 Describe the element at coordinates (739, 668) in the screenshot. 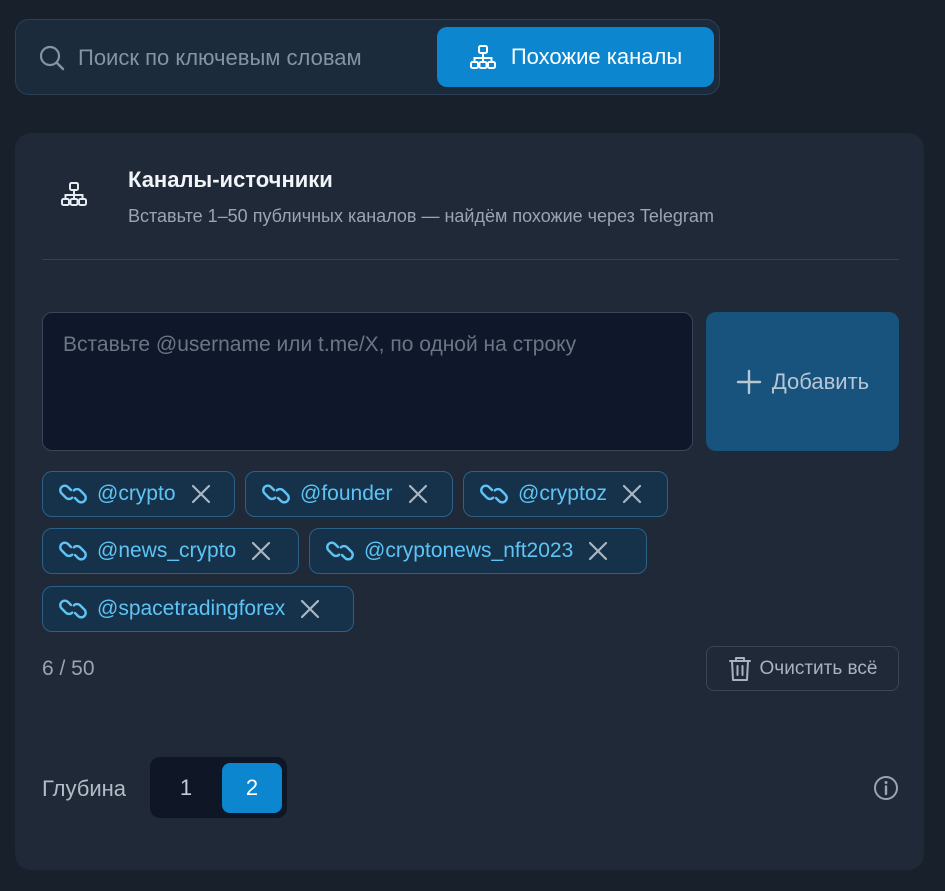

I see `trash-icon` at that location.